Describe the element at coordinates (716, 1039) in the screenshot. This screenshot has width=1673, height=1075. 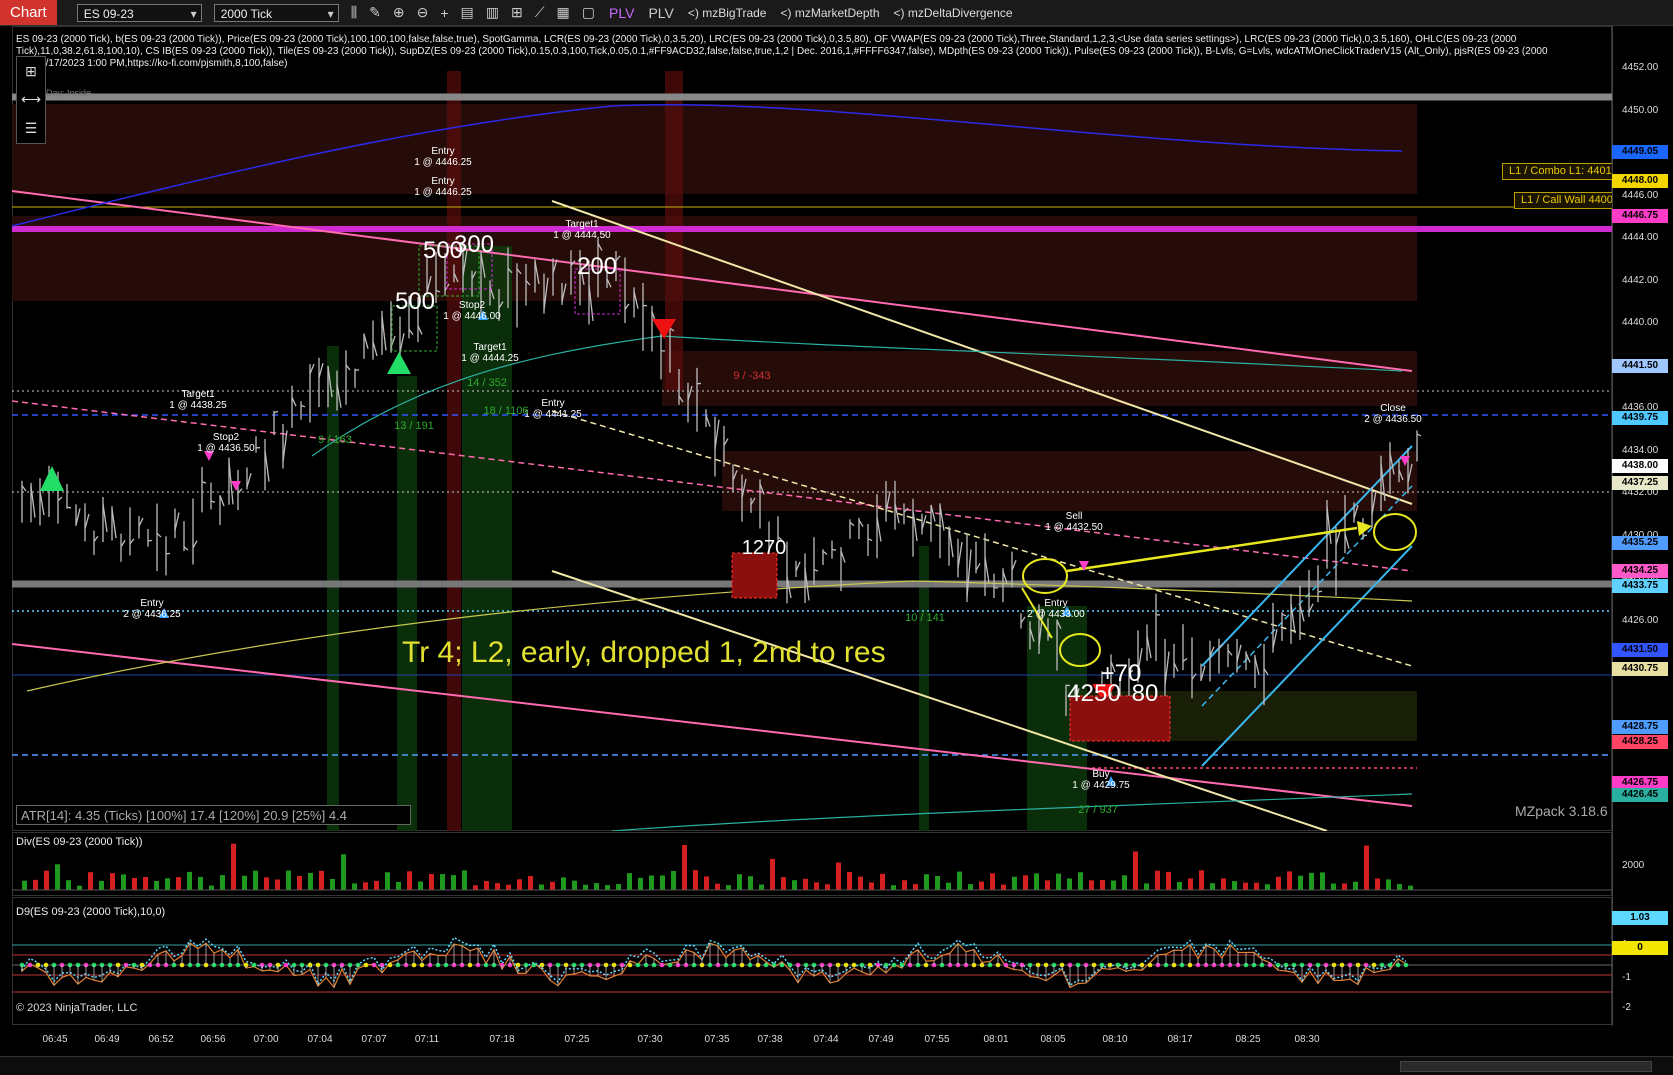
I see `time-axis-tick: 07:35` at that location.